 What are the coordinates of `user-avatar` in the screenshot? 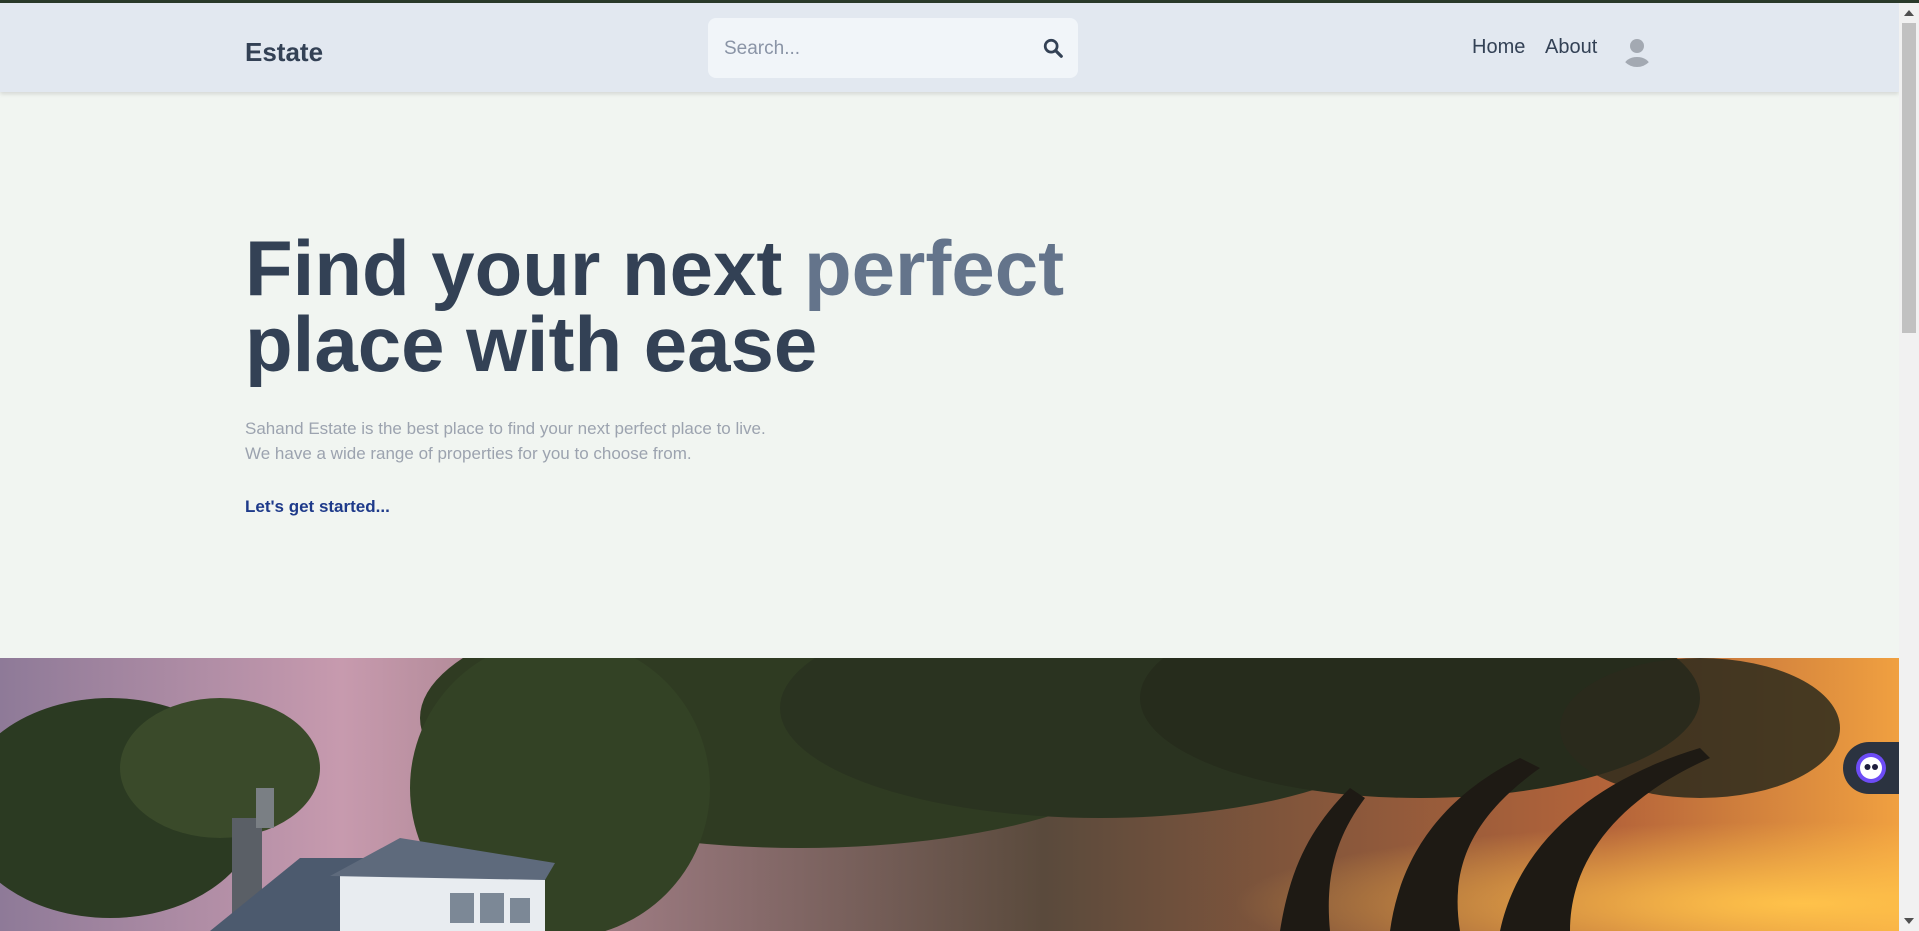 It's located at (1637, 50).